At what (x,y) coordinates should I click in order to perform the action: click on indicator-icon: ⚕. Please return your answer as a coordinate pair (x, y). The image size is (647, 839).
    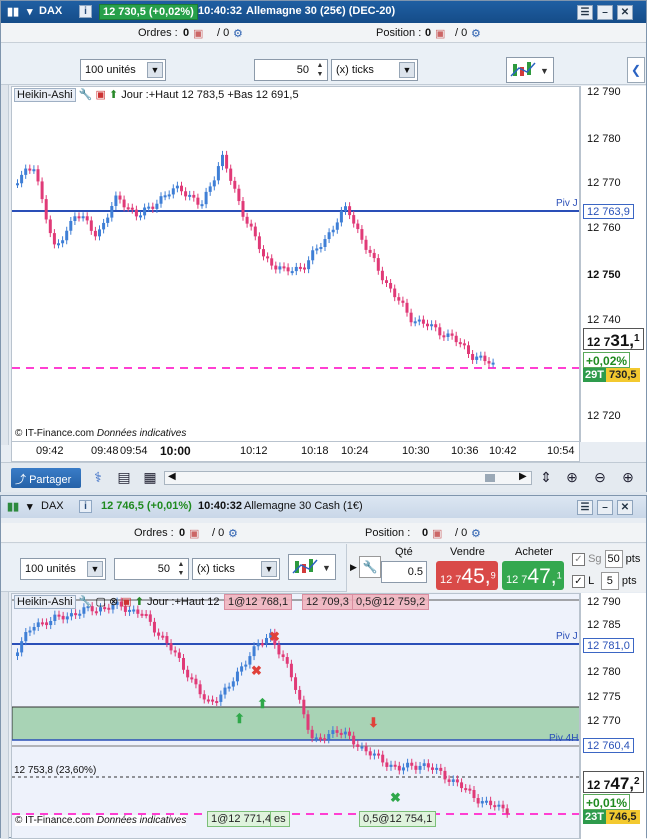
    Looking at the image, I should click on (98, 477).